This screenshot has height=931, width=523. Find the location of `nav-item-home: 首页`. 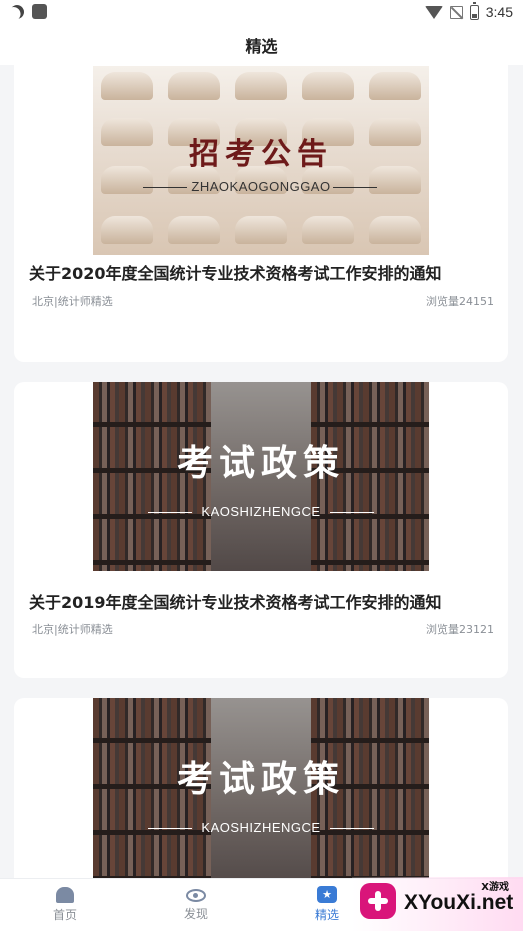

nav-item-home: 首页 is located at coordinates (65, 904).